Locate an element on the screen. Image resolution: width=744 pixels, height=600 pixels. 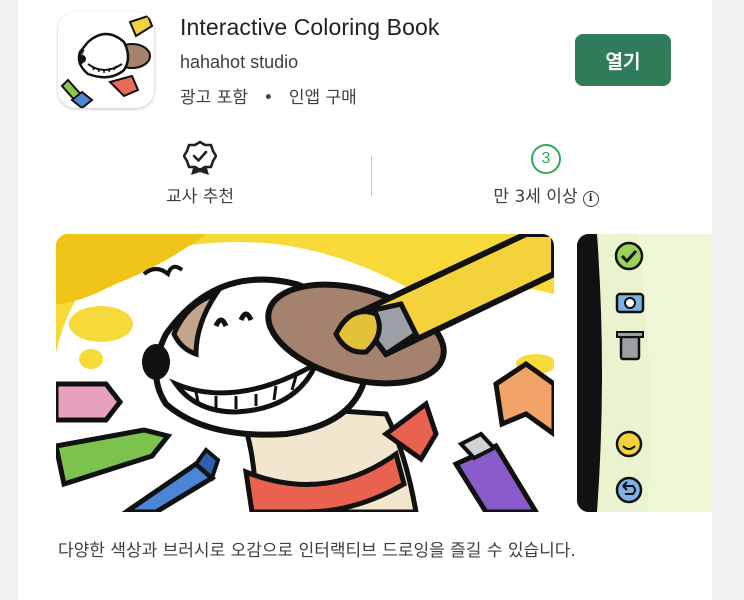
coloring-app-toolbar-preview is located at coordinates (644, 373).